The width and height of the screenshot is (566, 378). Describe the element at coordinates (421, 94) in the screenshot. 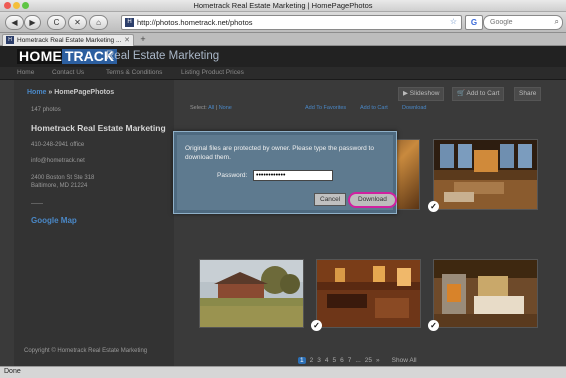

I see `slideshow-button: ▶ Slideshow` at that location.